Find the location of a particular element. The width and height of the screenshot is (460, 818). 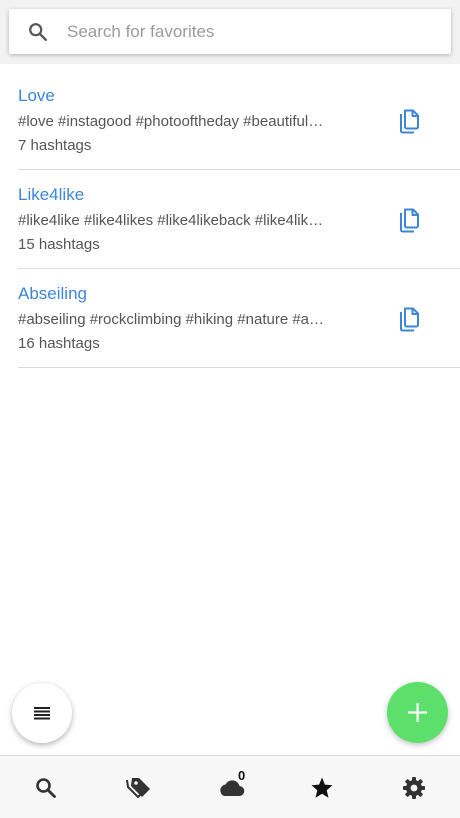

favorite-title: Abseiling is located at coordinates (52, 293).